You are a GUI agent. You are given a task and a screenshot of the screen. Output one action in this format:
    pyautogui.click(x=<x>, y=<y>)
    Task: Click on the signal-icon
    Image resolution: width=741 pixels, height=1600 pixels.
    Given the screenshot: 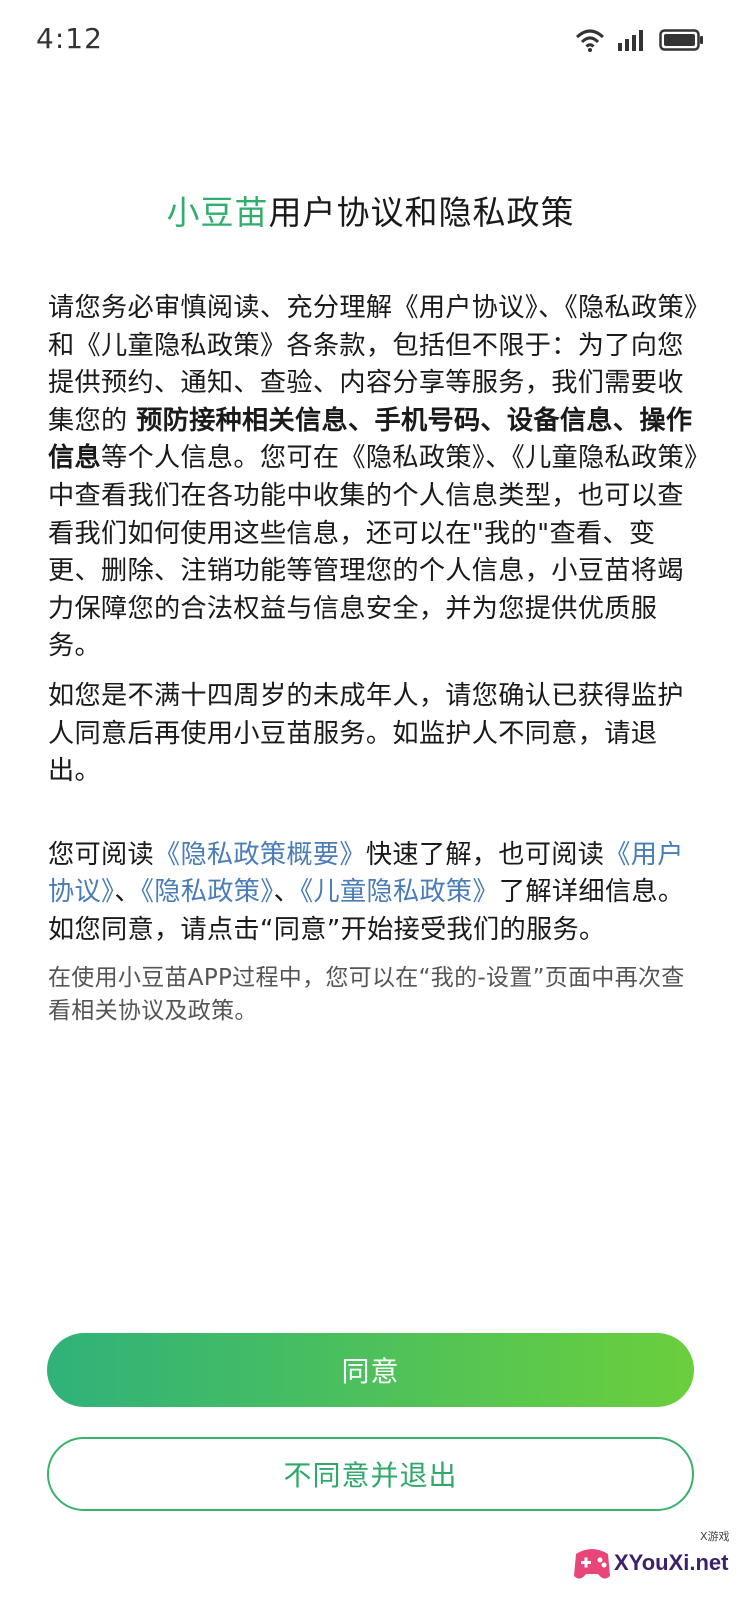 What is the action you would take?
    pyautogui.click(x=630, y=40)
    